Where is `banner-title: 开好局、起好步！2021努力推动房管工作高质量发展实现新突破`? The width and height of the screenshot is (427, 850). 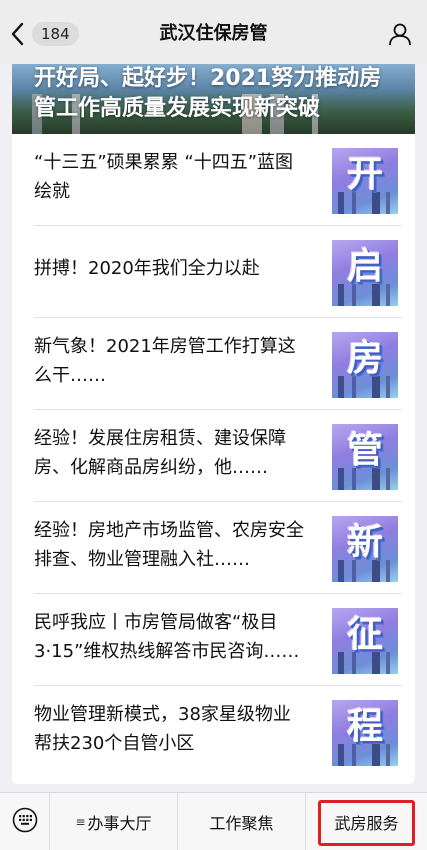 banner-title: 开好局、起好步！2021努力推动房管工作高质量发展实现新突破 is located at coordinates (208, 93).